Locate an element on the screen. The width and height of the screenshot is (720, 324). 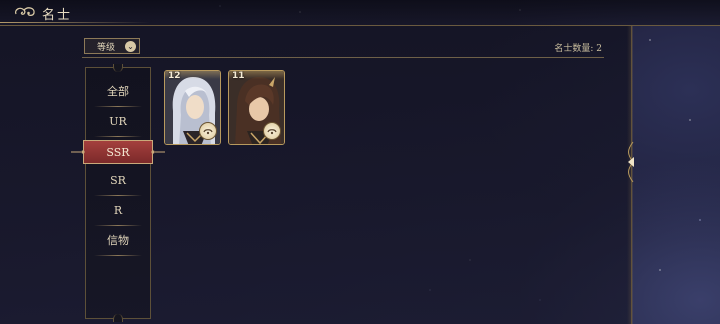
category-tab-label: UR is located at coordinates (118, 121).